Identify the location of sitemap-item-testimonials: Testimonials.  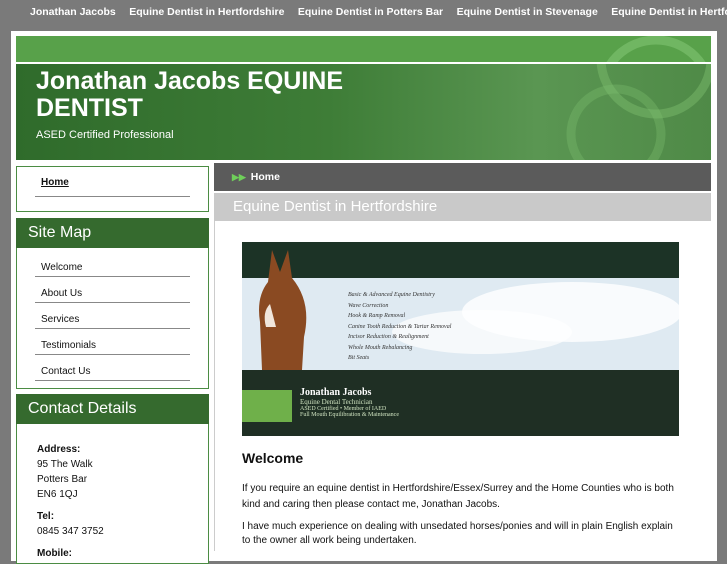
(112, 347).